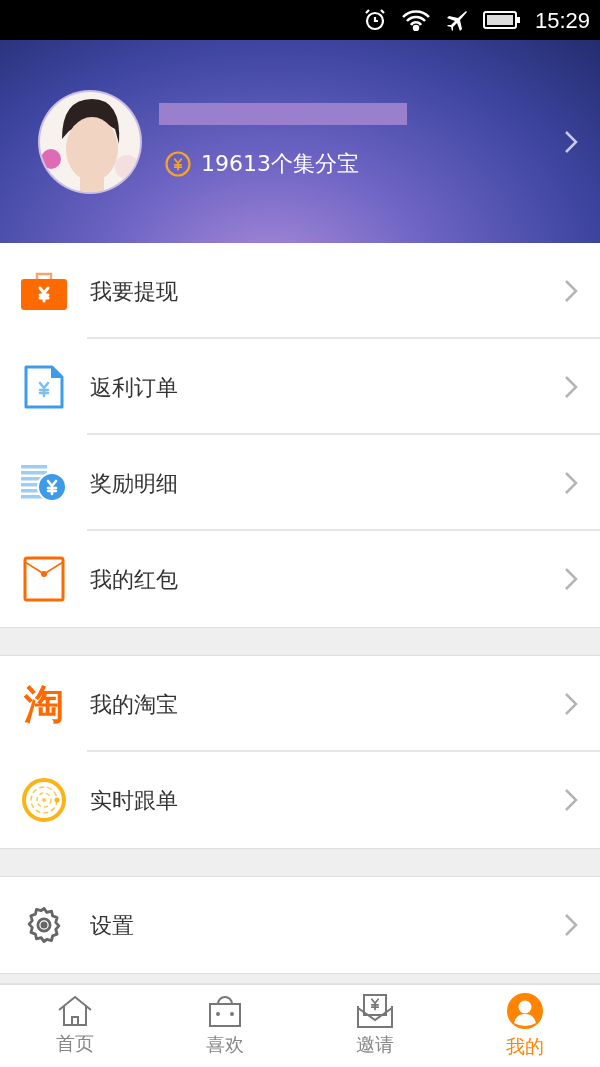  What do you see at coordinates (300, 387) in the screenshot?
I see `menu-item: 返利订单` at bounding box center [300, 387].